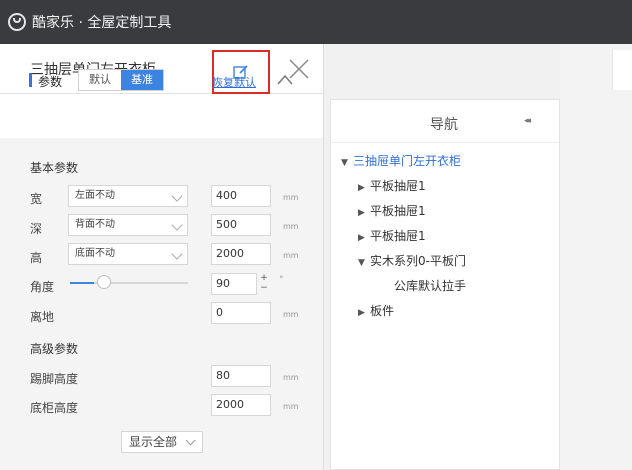 The width and height of the screenshot is (632, 470). I want to click on nav-header: 导航 ◂◂, so click(445, 121).